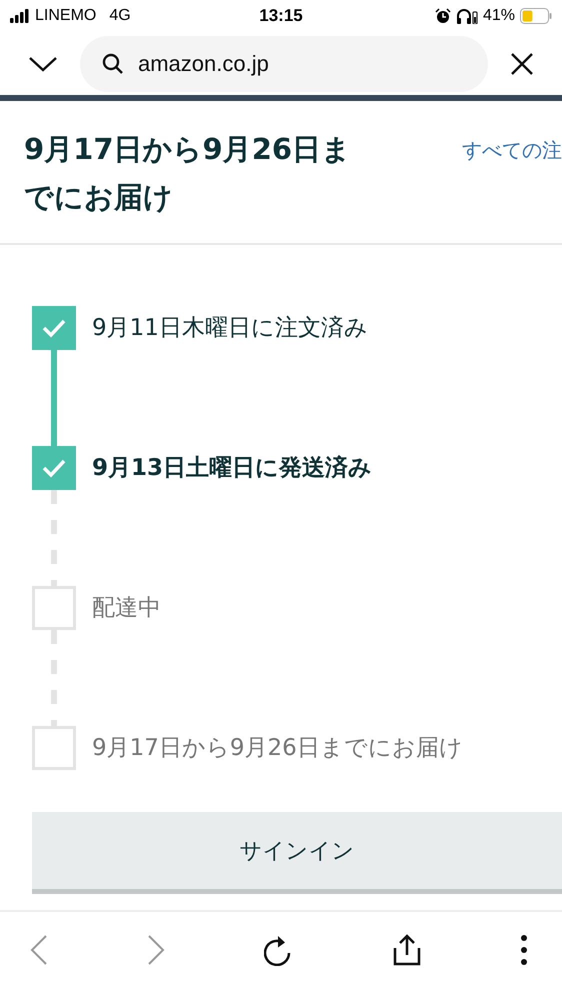 The width and height of the screenshot is (562, 999). I want to click on network-type: 4G, so click(120, 16).